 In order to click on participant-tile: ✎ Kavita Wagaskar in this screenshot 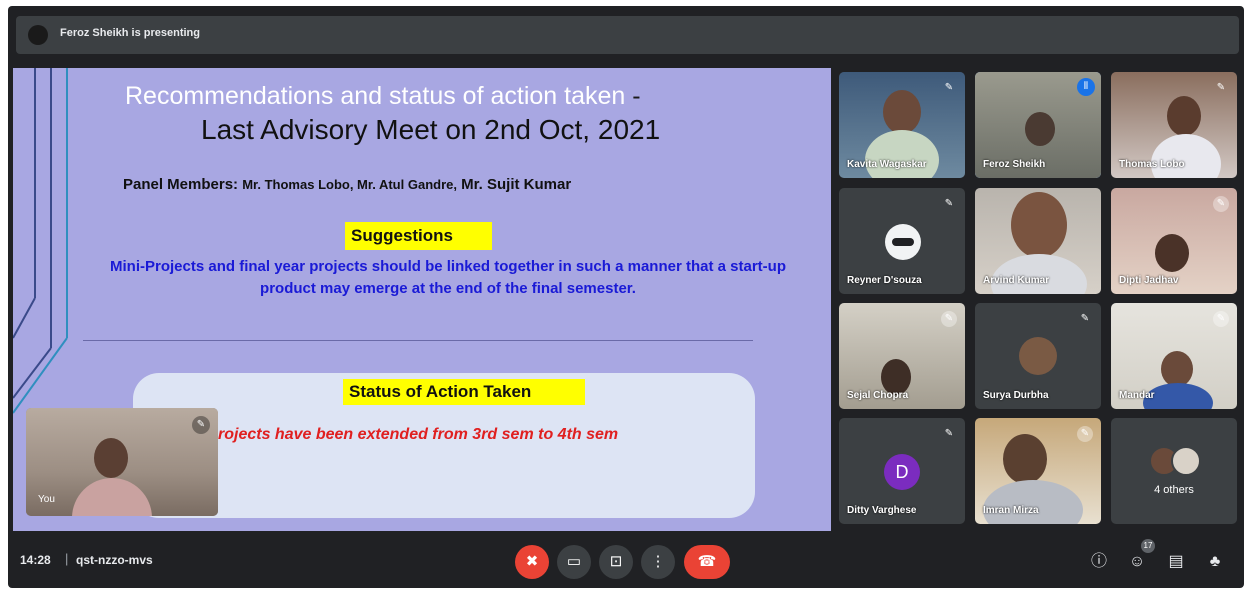, I will do `click(902, 125)`.